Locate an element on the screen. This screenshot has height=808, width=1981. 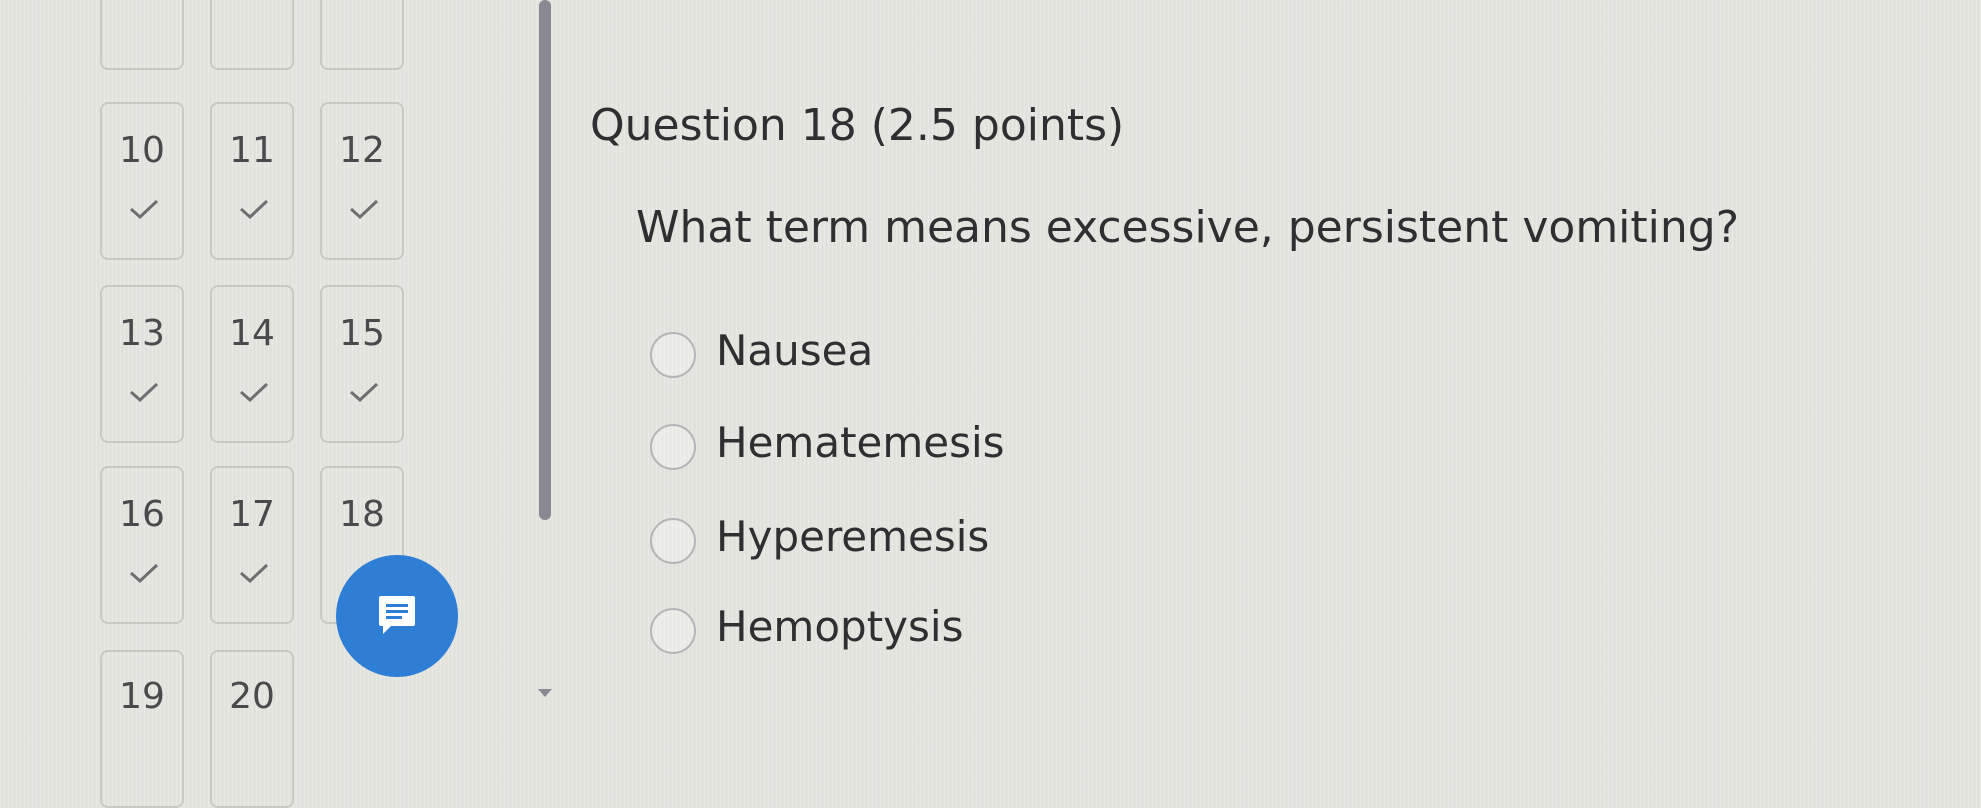
question-tile-15: 15 is located at coordinates (362, 364).